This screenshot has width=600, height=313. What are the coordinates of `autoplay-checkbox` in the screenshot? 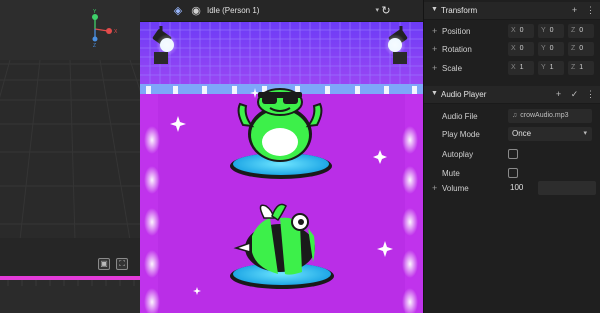 It's located at (513, 154).